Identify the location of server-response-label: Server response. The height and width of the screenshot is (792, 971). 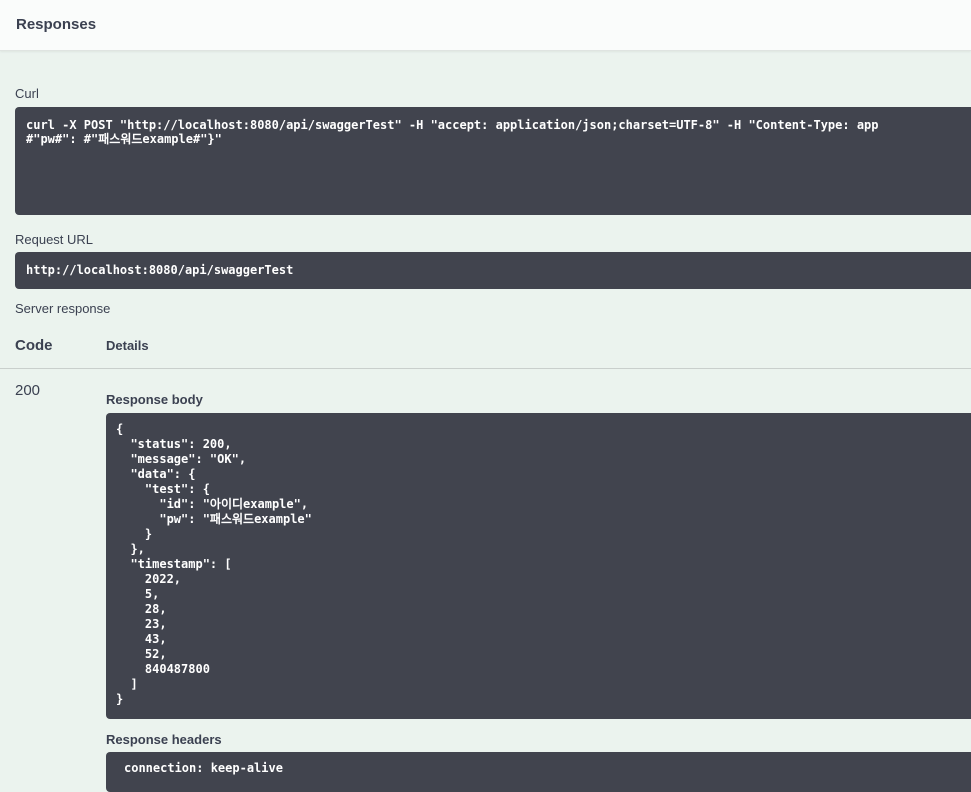
(63, 308).